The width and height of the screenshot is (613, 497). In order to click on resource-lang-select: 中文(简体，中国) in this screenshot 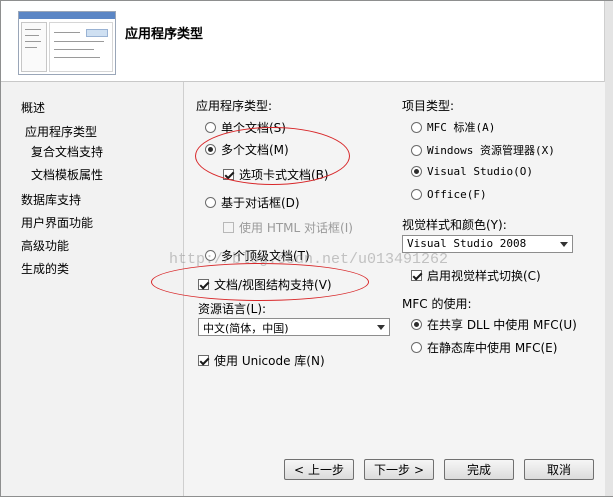, I will do `click(294, 327)`.